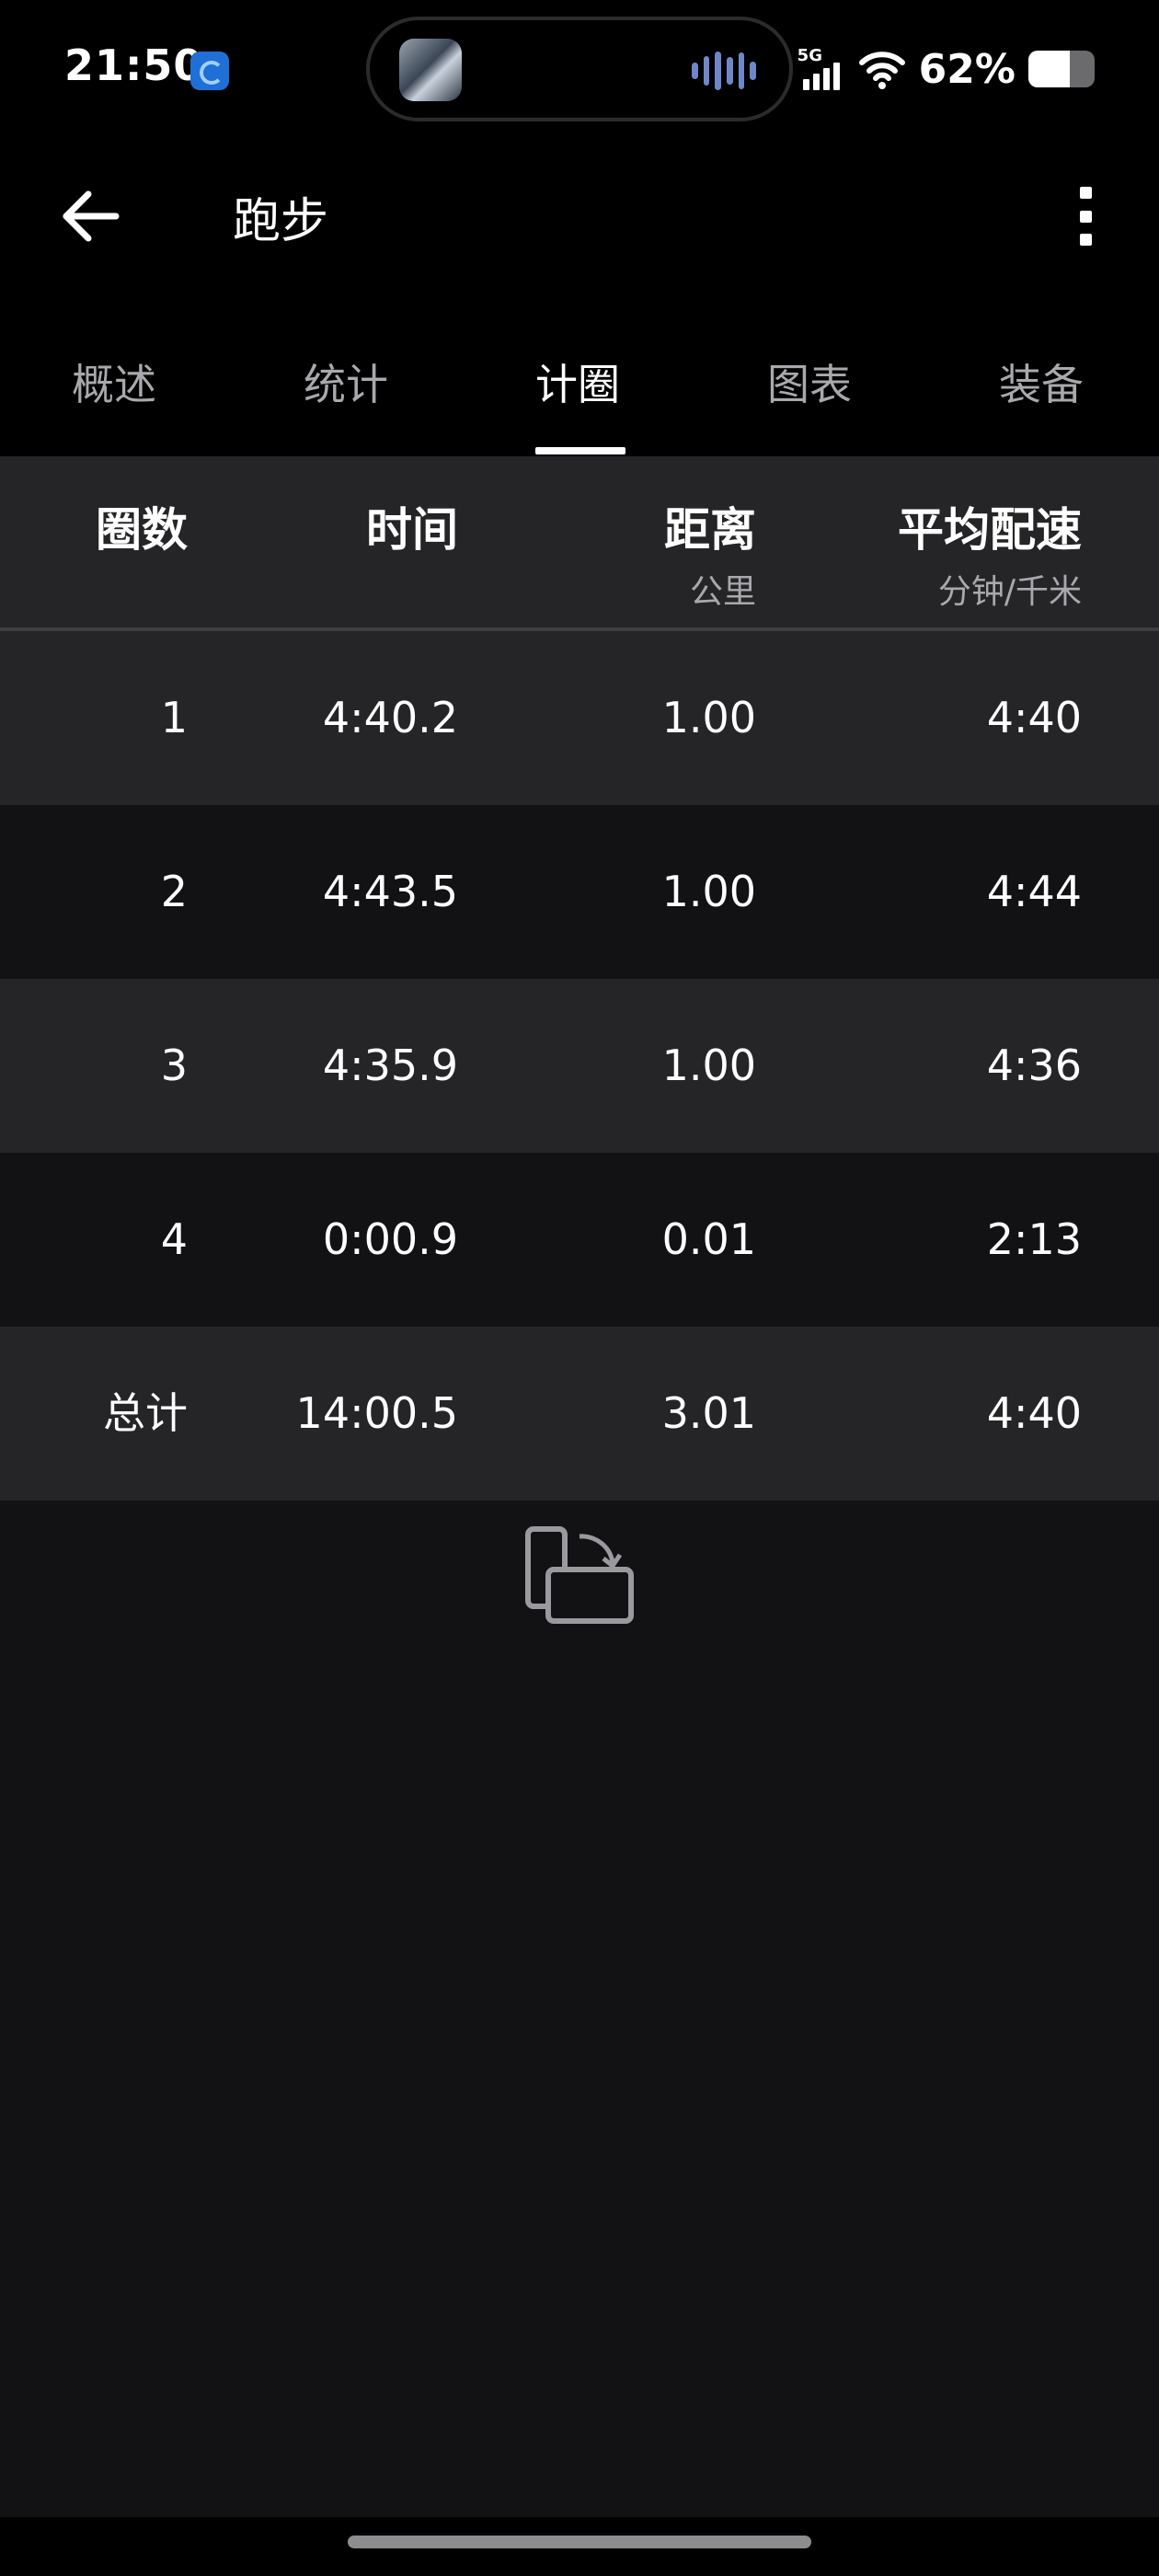  What do you see at coordinates (174, 891) in the screenshot?
I see `lap-number: 2` at bounding box center [174, 891].